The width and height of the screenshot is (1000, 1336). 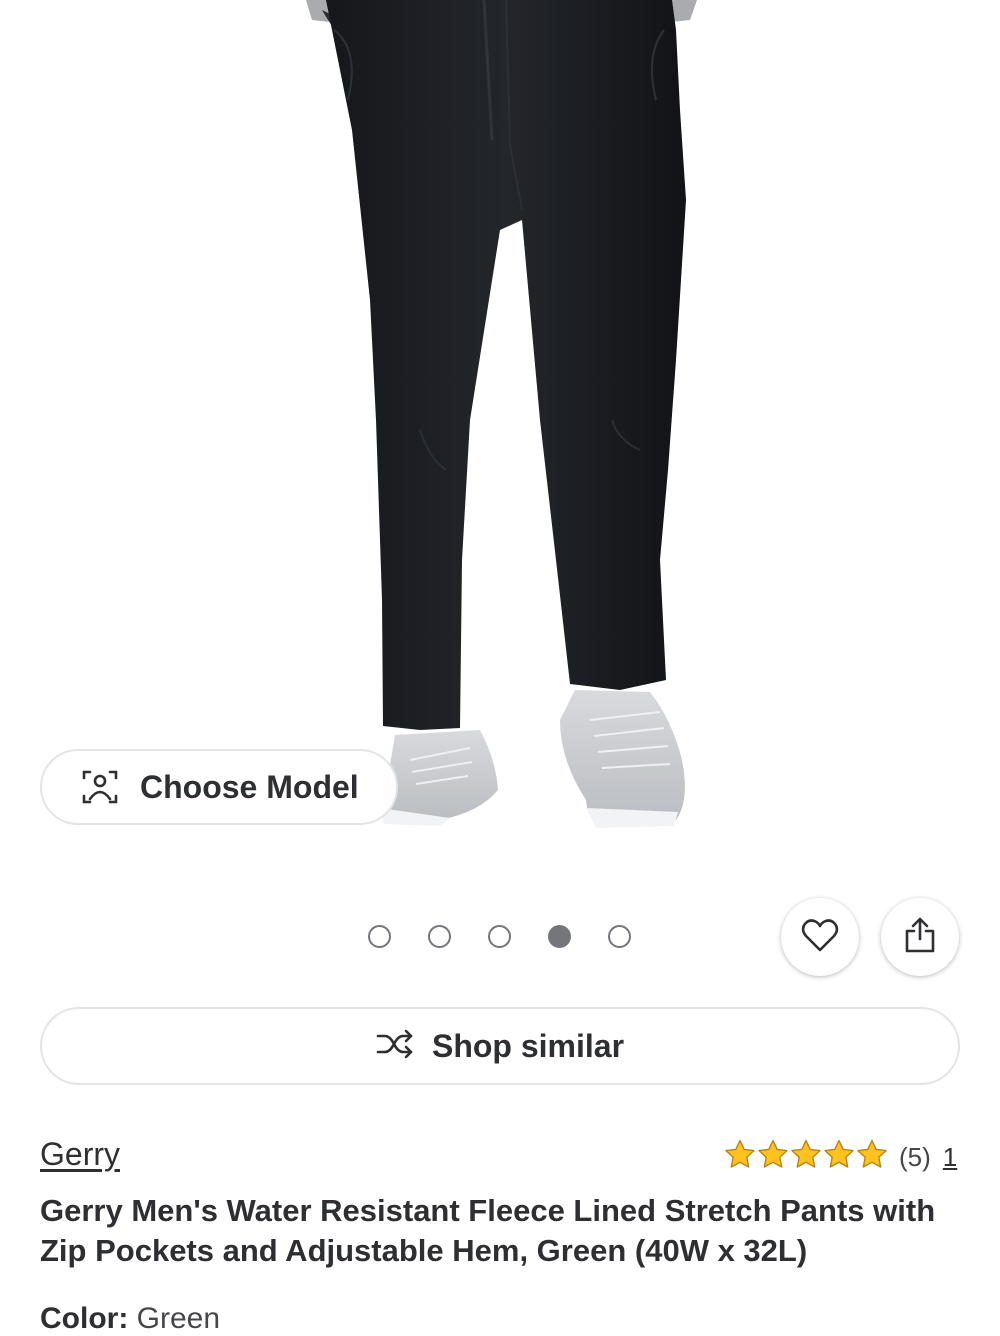 What do you see at coordinates (130, 1319) in the screenshot?
I see `color-selection: Color: Green` at bounding box center [130, 1319].